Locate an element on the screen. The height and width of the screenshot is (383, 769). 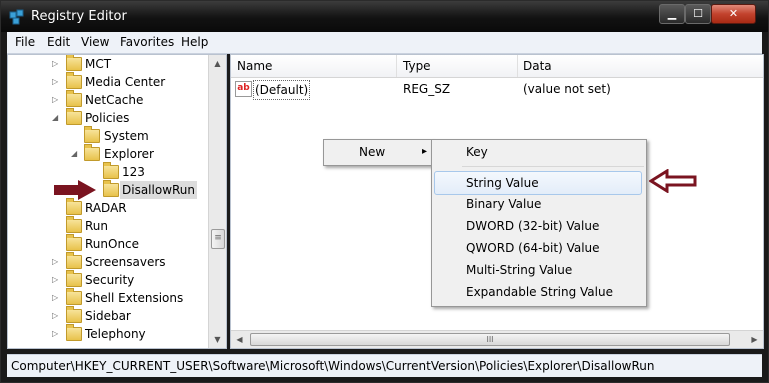
menu-item-label: Expandable String Value is located at coordinates (539, 292).